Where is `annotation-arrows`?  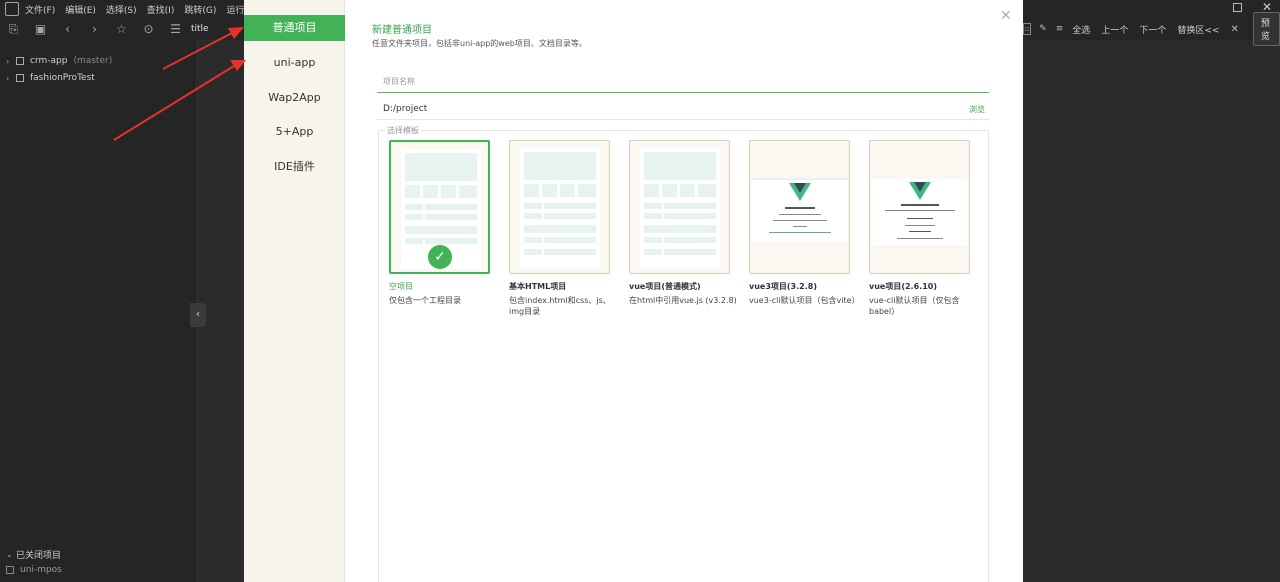 annotation-arrows is located at coordinates (179, 84).